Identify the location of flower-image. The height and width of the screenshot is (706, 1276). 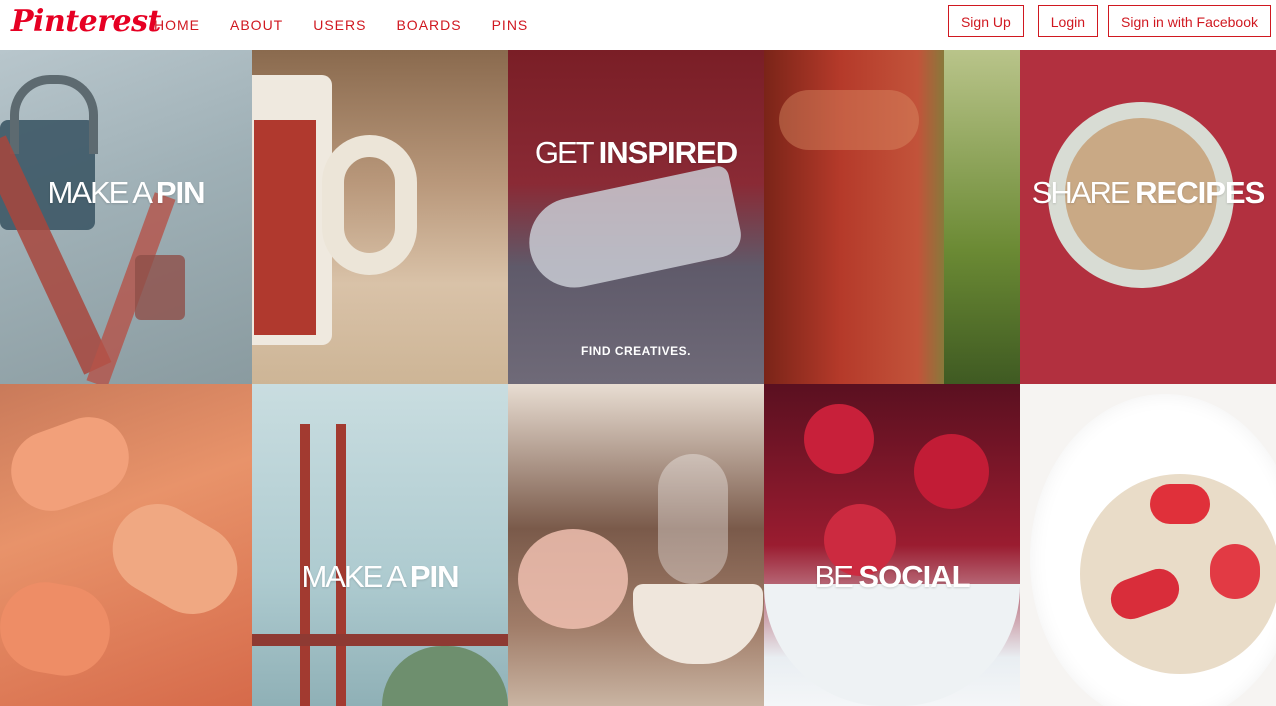
(573, 579).